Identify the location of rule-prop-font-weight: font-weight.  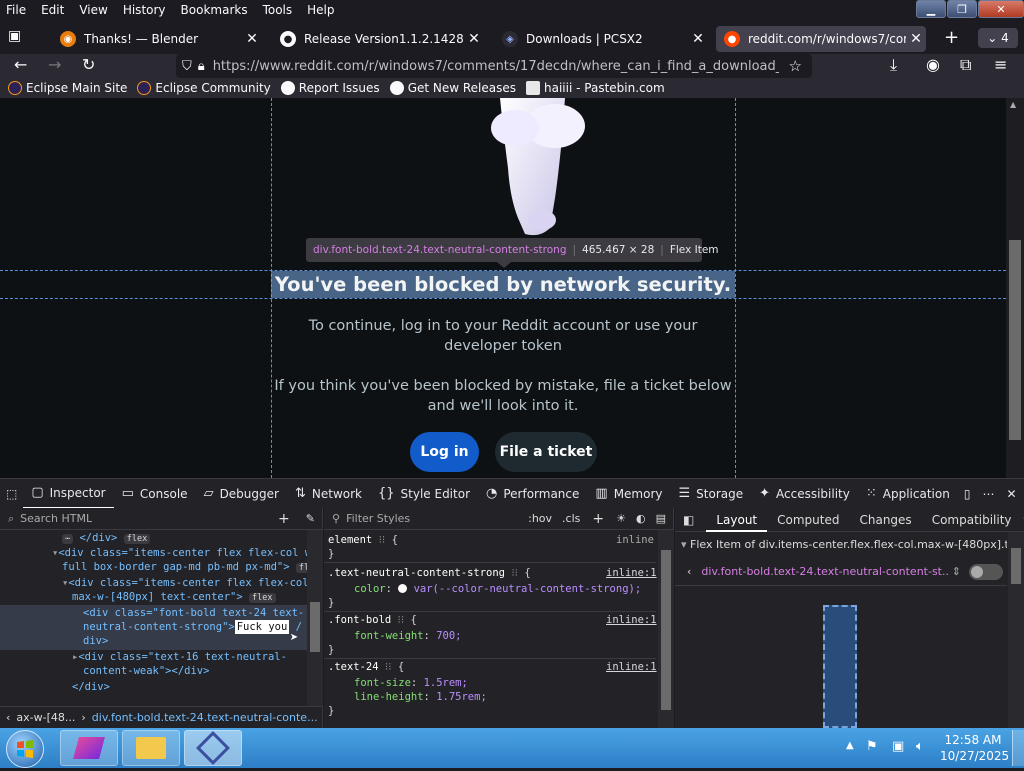
(389, 636).